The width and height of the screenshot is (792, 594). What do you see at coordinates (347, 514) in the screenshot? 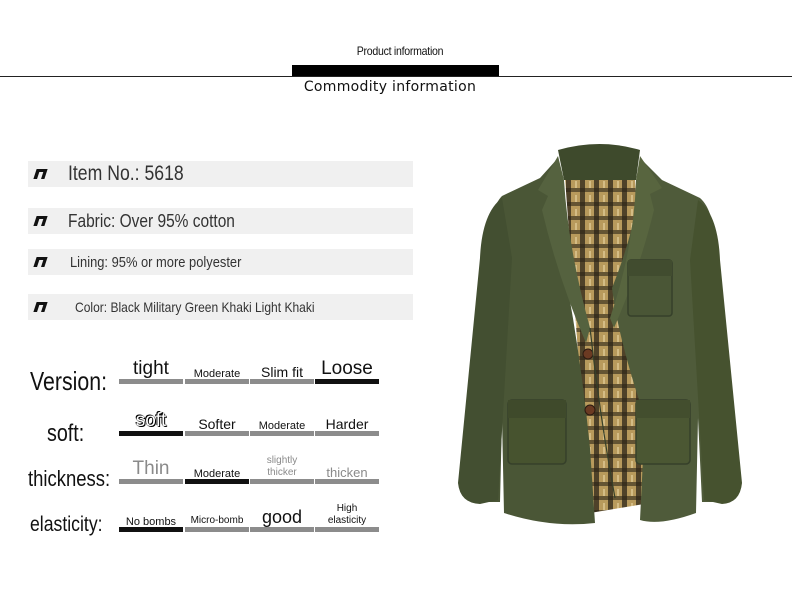
I see `option-text: High elasticity` at bounding box center [347, 514].